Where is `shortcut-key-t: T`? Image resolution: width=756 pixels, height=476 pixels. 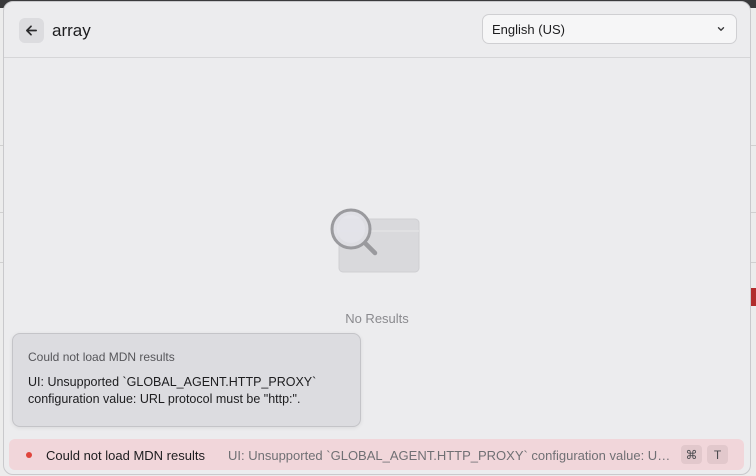 shortcut-key-t: T is located at coordinates (717, 454).